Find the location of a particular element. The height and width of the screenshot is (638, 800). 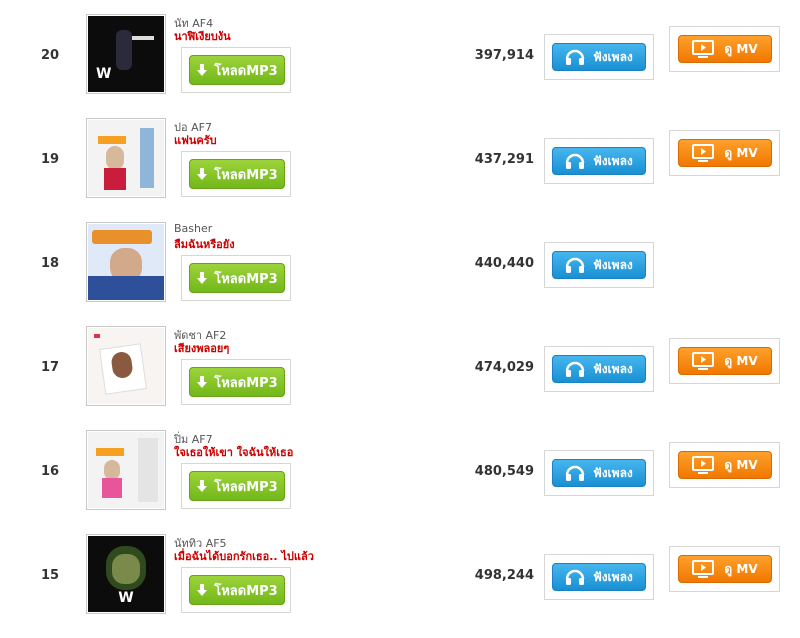

play-count: 397,914 is located at coordinates (504, 55).